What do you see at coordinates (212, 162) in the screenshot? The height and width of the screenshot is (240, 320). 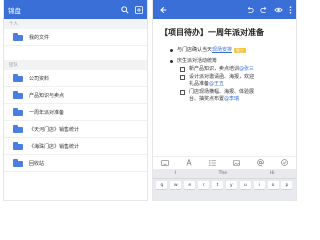 I see `list-icon` at bounding box center [212, 162].